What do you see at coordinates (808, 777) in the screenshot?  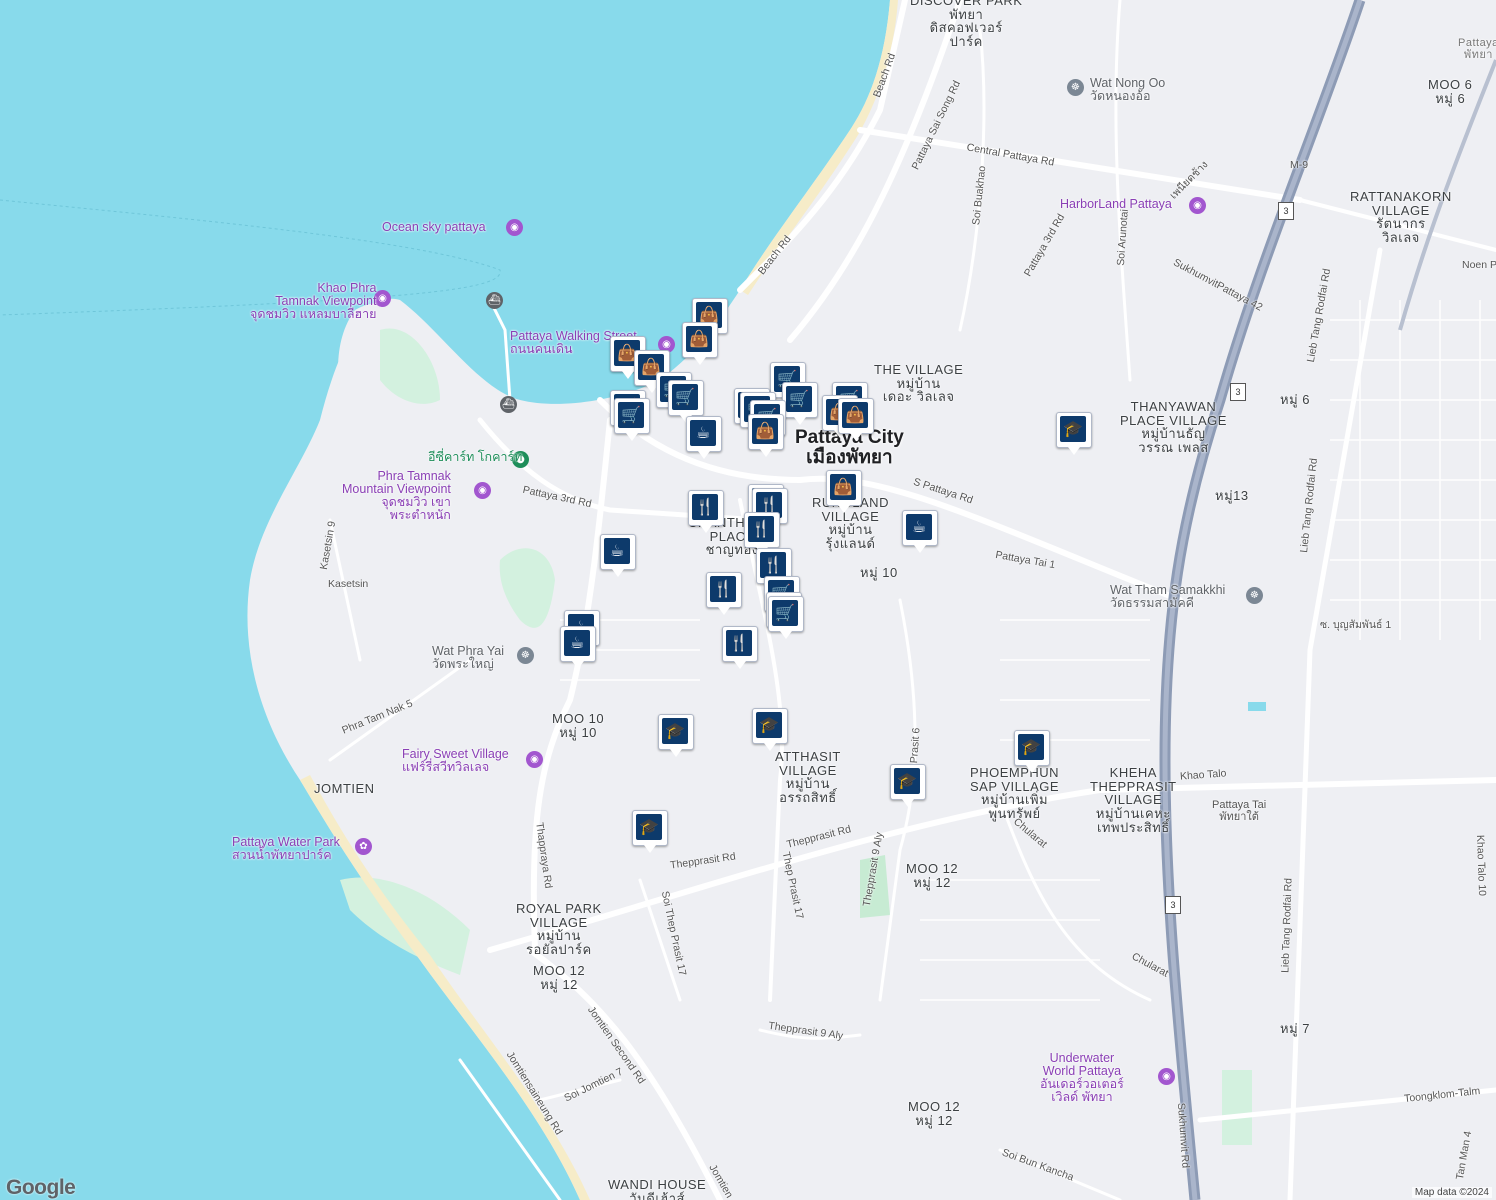 I see `area-atthasit: ATTHASIT VILLAGE หมู่บ้าน อรรถสิทธิ์` at bounding box center [808, 777].